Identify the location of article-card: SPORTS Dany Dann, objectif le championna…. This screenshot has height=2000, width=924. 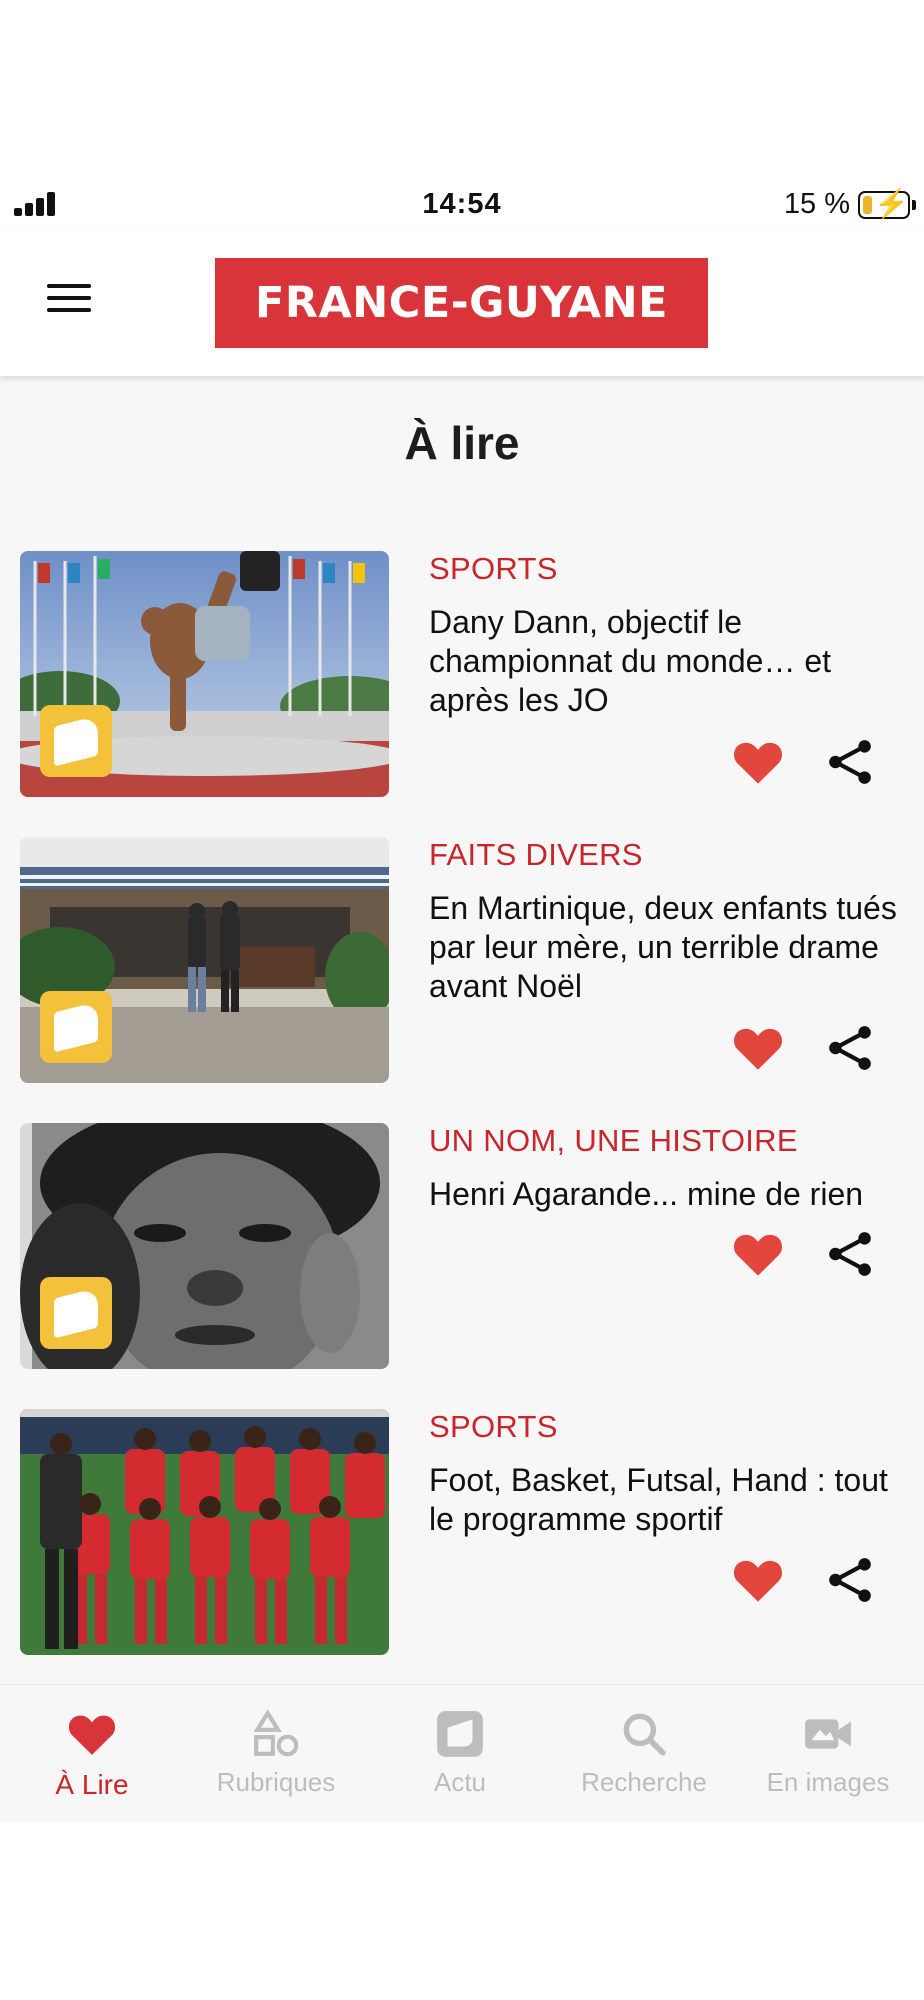
(465, 674).